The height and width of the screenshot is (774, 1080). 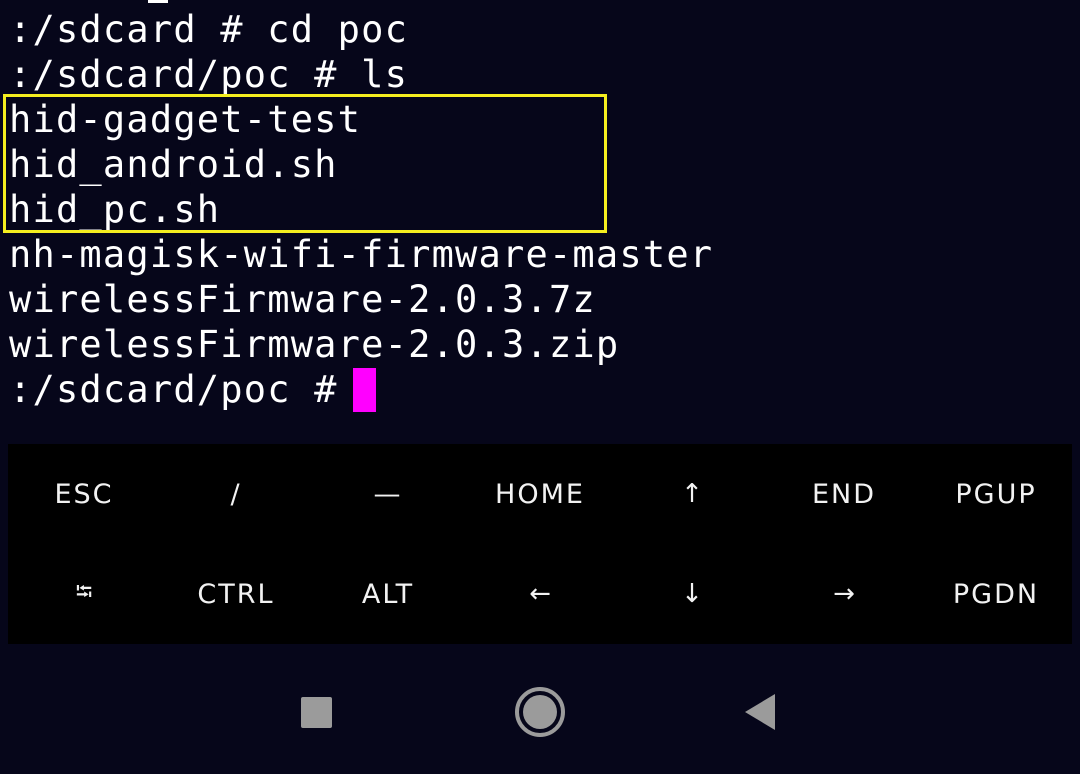 I want to click on recents-button, so click(x=316, y=712).